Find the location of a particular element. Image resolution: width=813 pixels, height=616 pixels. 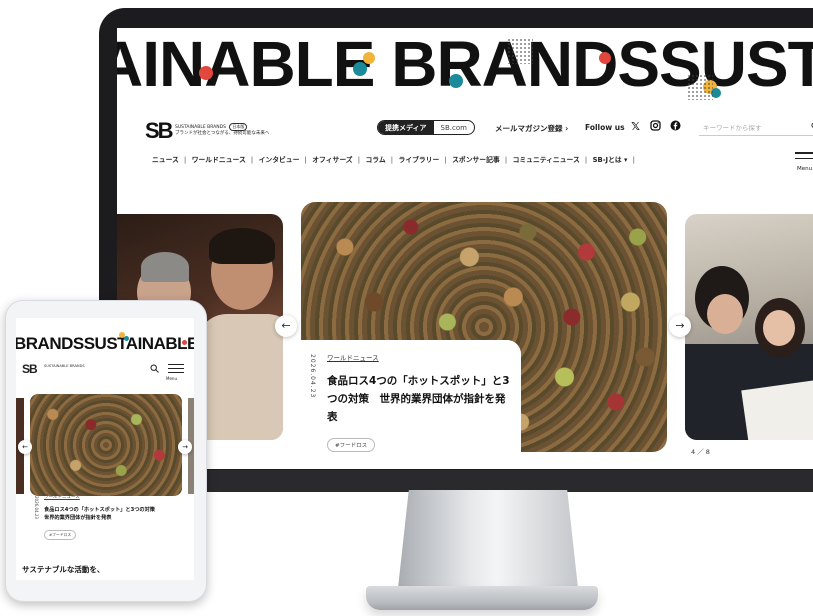

search-placeholder: キーワードから探す is located at coordinates (732, 128).